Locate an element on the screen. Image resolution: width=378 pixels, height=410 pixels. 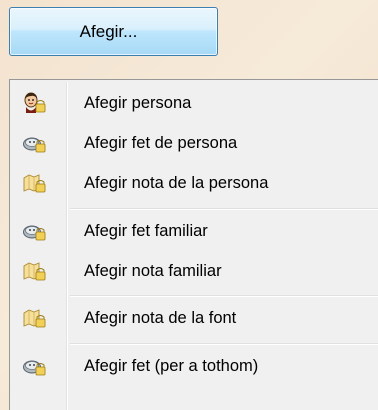
menu-item-add-family-event: Afegir fet familiar is located at coordinates (195, 231).